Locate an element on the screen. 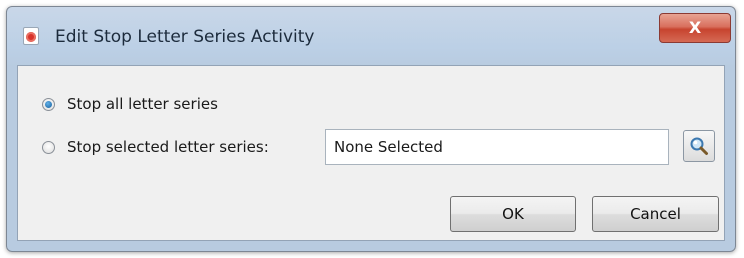 This screenshot has width=744, height=258. stop-selected-option: Stop selected letter series: is located at coordinates (155, 147).